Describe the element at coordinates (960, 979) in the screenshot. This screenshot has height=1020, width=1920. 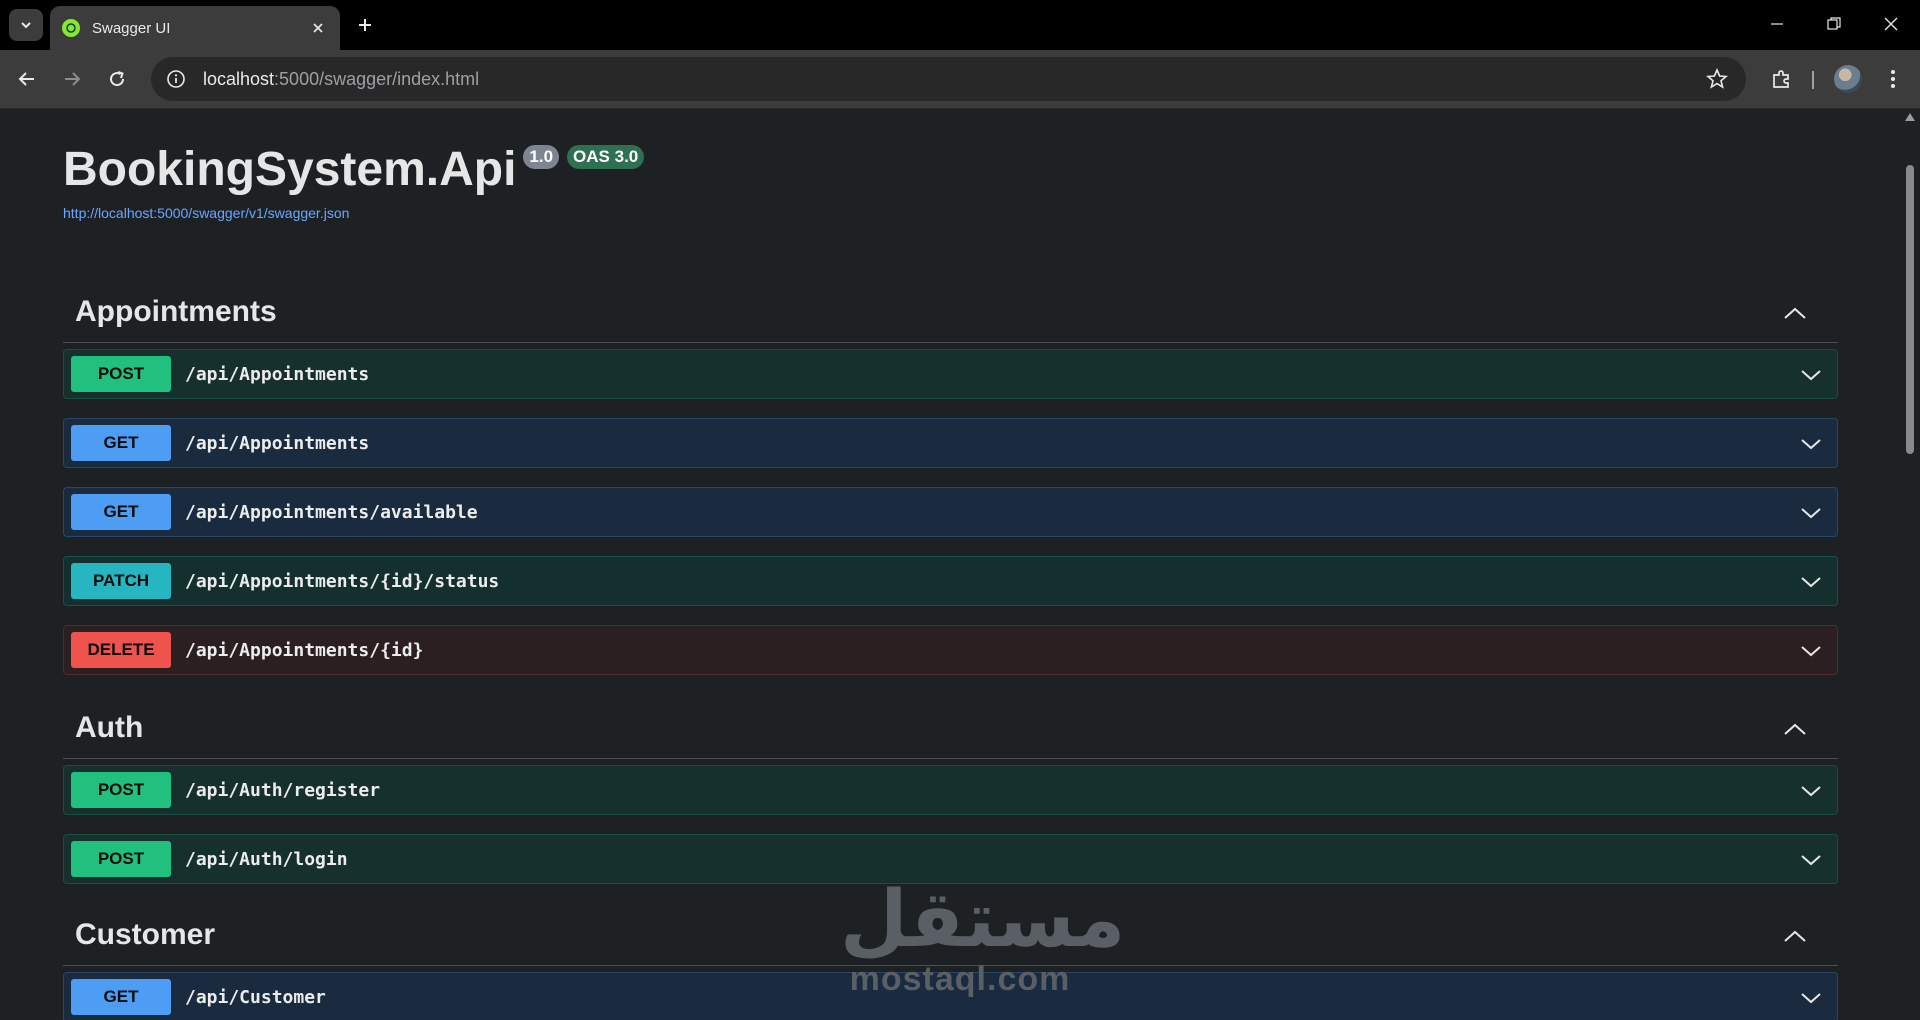
I see `watermark-latin: mostaql.com` at that location.